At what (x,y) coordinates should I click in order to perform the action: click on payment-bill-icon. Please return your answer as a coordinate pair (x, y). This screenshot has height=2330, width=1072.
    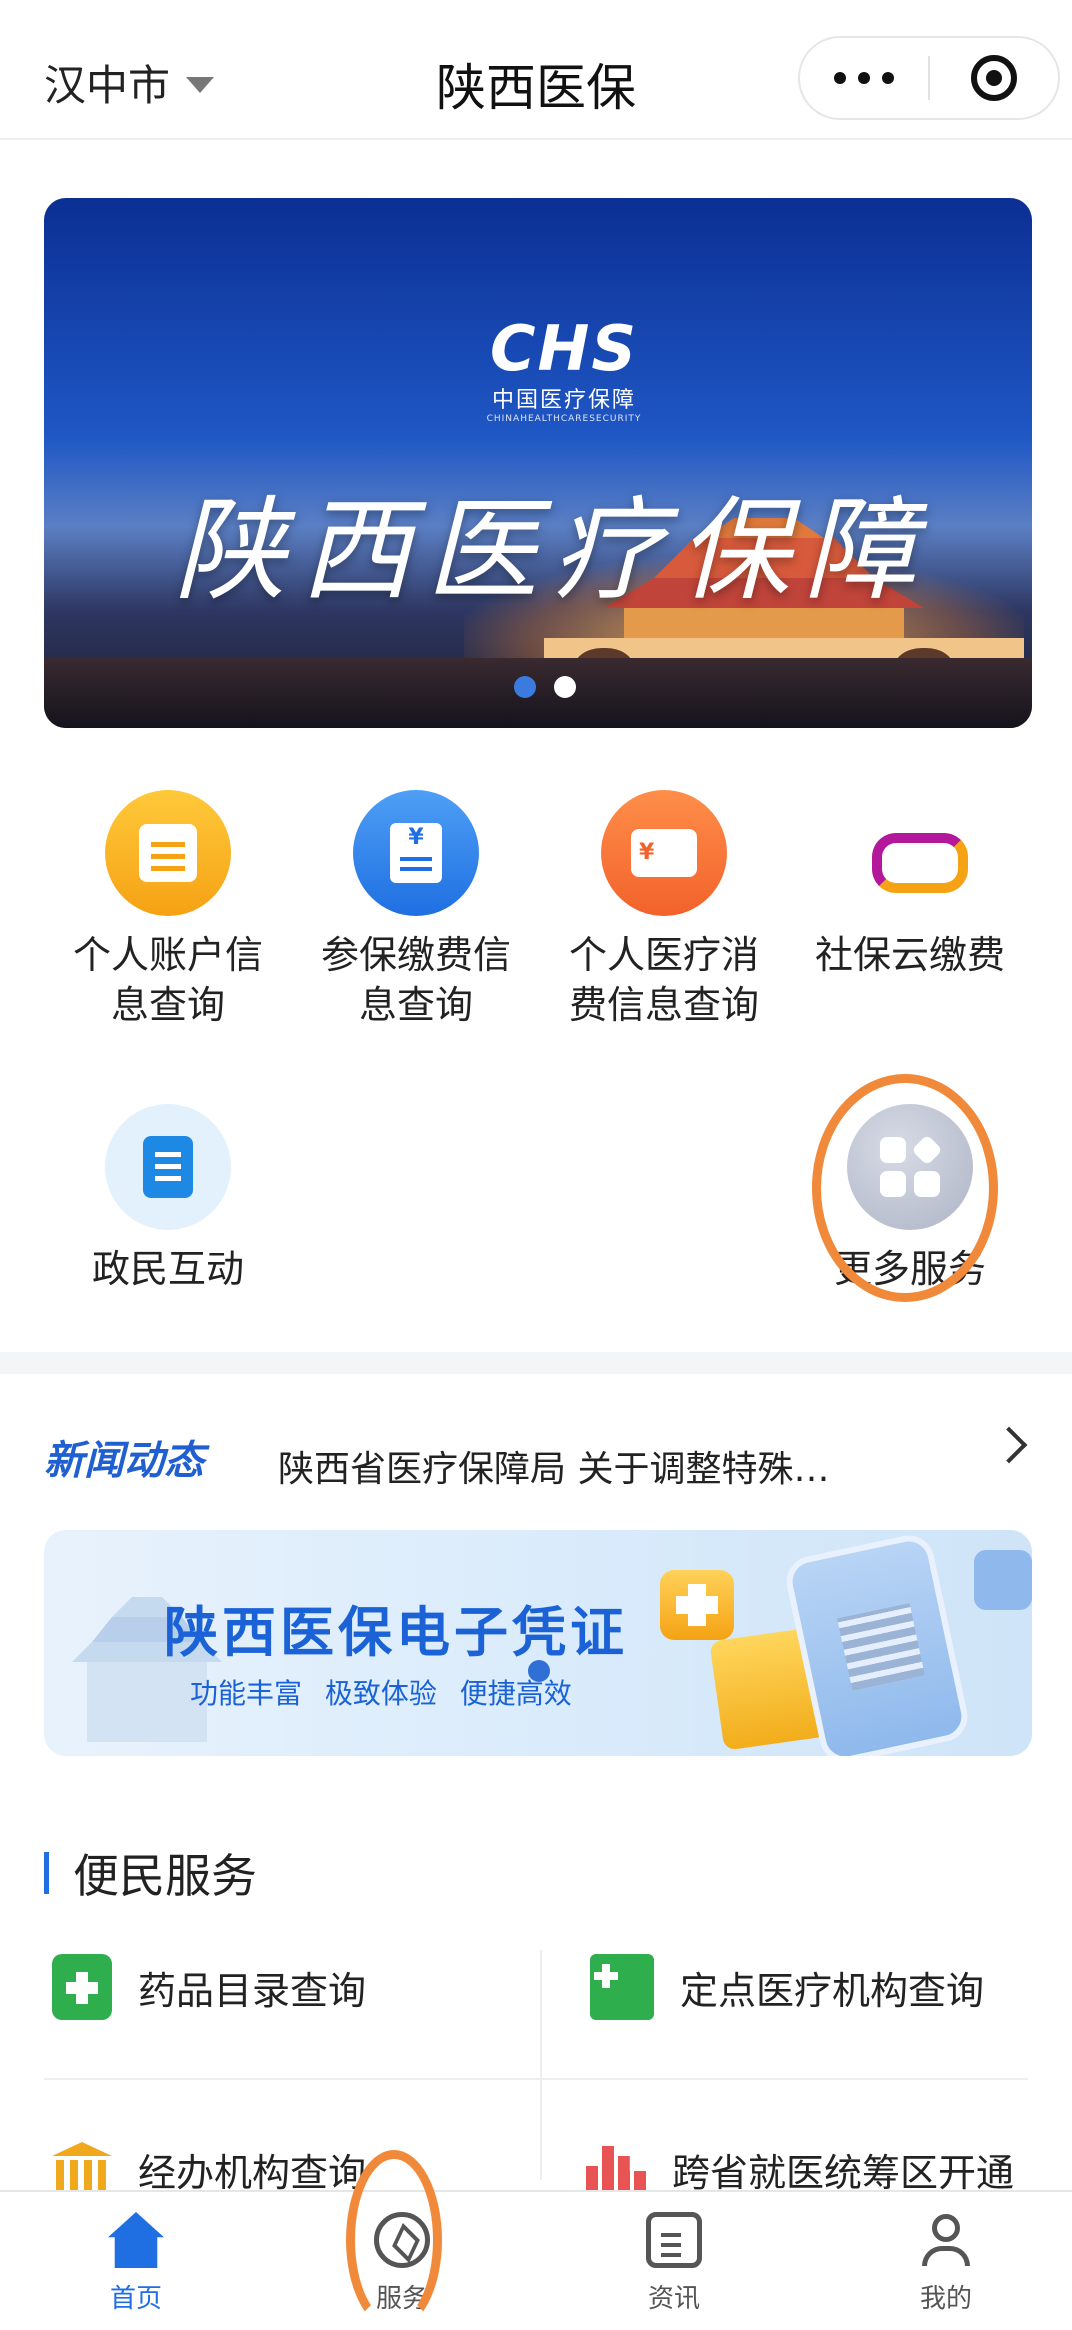
    Looking at the image, I should click on (416, 853).